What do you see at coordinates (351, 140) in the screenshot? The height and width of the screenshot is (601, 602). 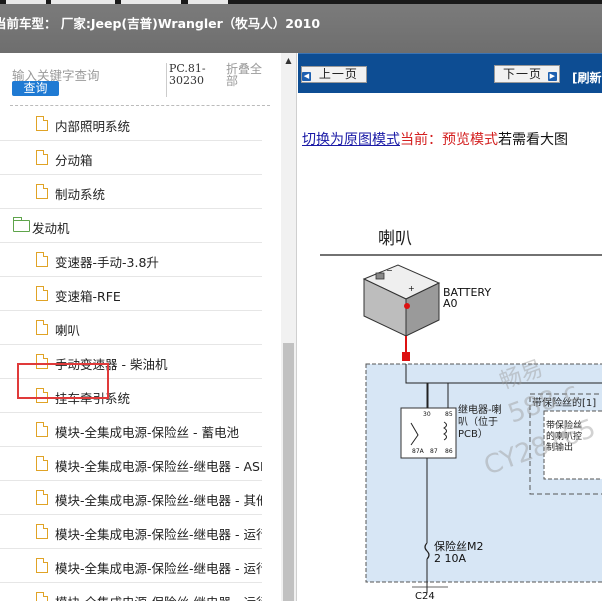 I see `switch-original-mode-link: 切换为原图模式` at bounding box center [351, 140].